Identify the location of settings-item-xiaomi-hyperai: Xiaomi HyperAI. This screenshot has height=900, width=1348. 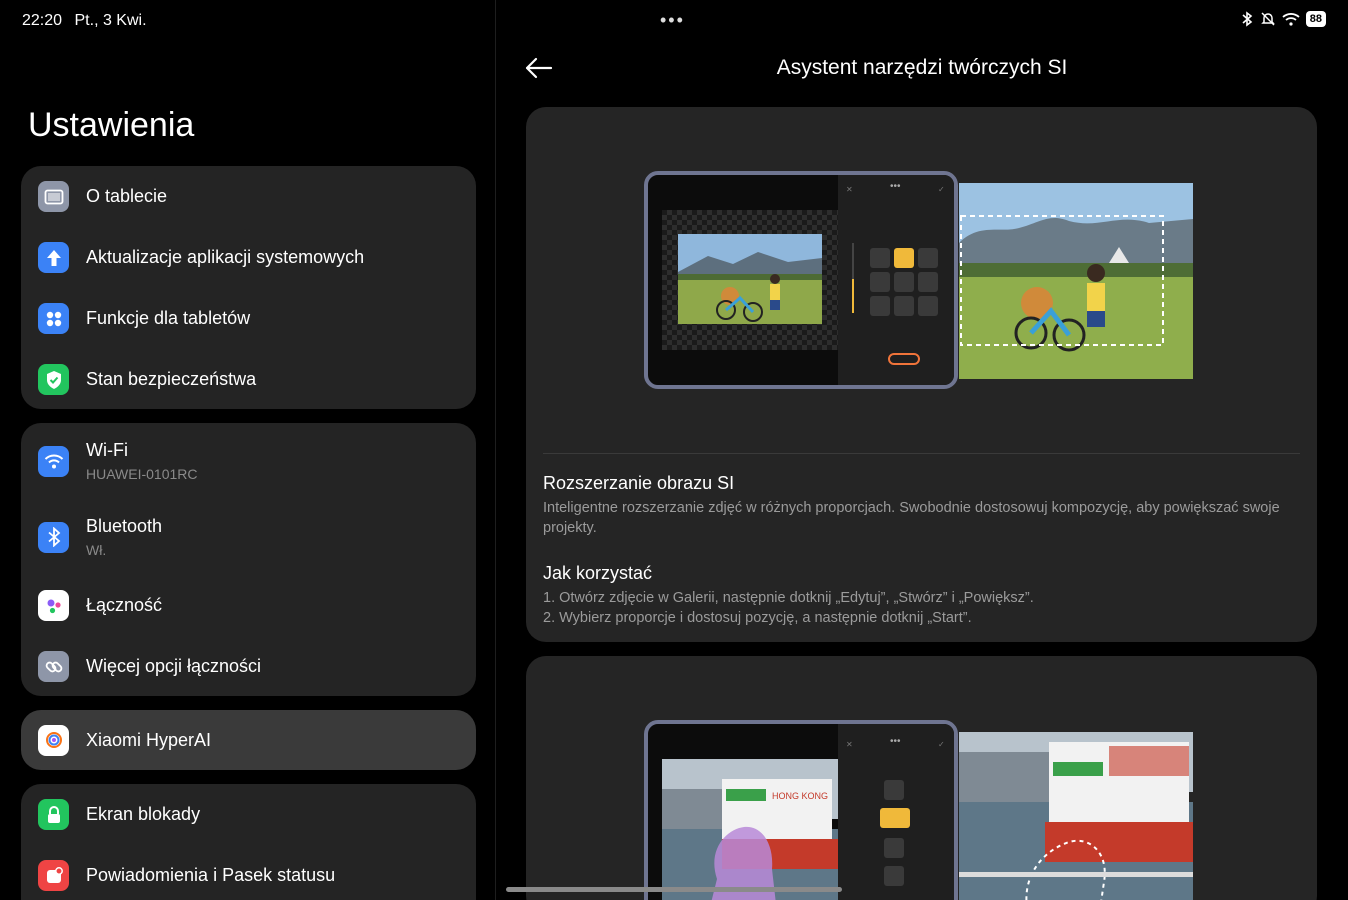
(248, 740).